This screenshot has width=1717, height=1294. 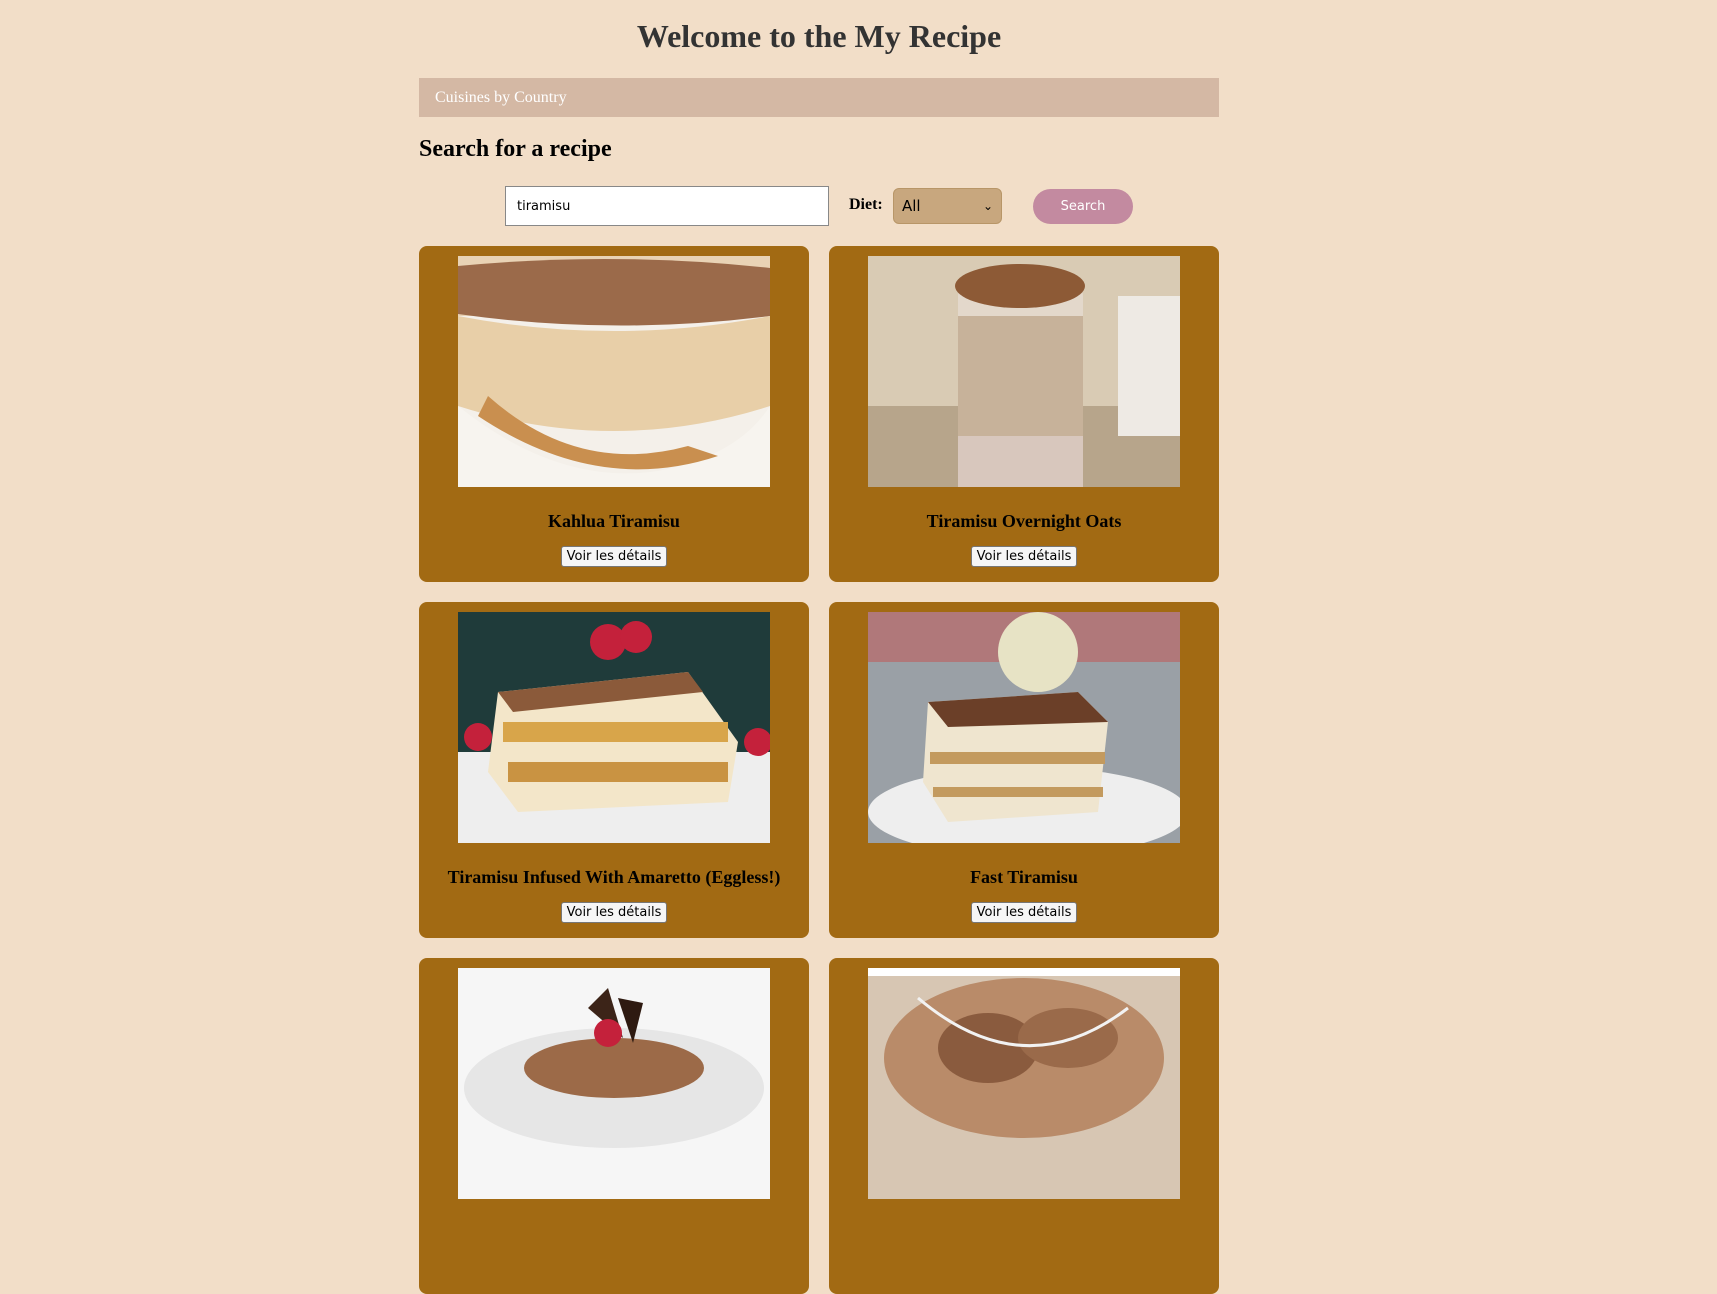 I want to click on nav-link-cuisines-by-country: Cuisines by Country, so click(x=501, y=98).